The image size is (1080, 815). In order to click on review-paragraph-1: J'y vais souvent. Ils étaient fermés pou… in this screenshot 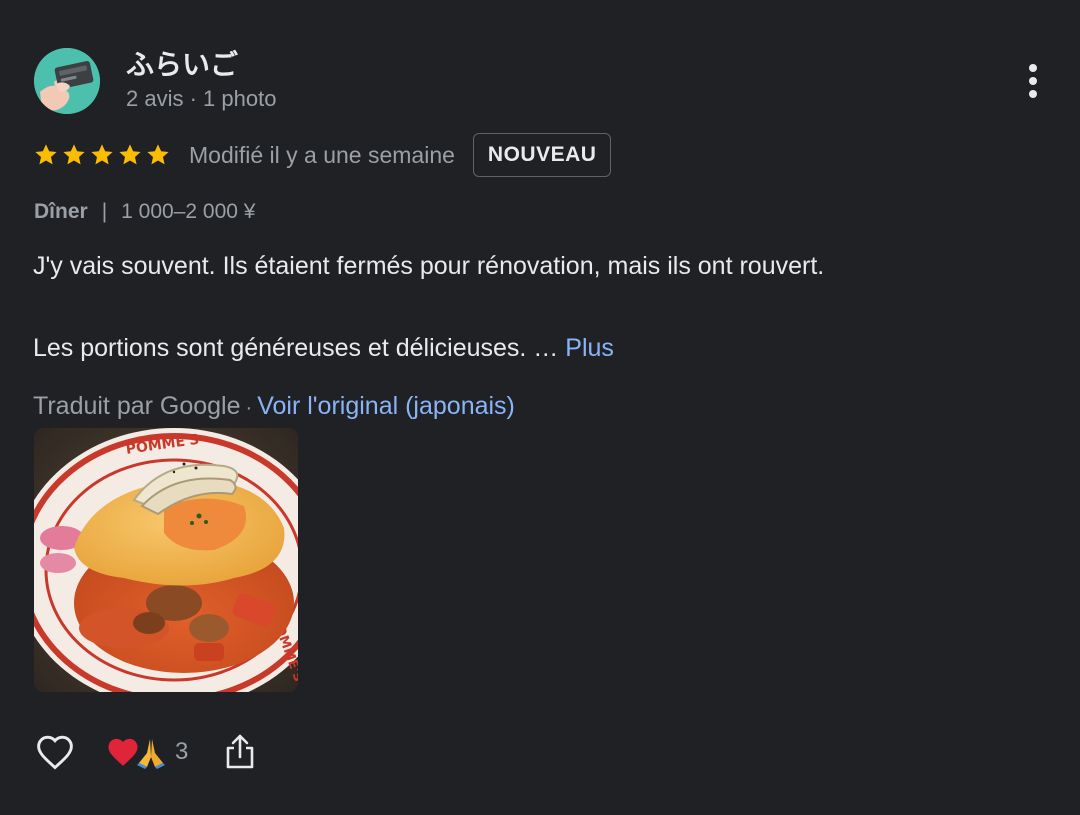, I will do `click(429, 266)`.